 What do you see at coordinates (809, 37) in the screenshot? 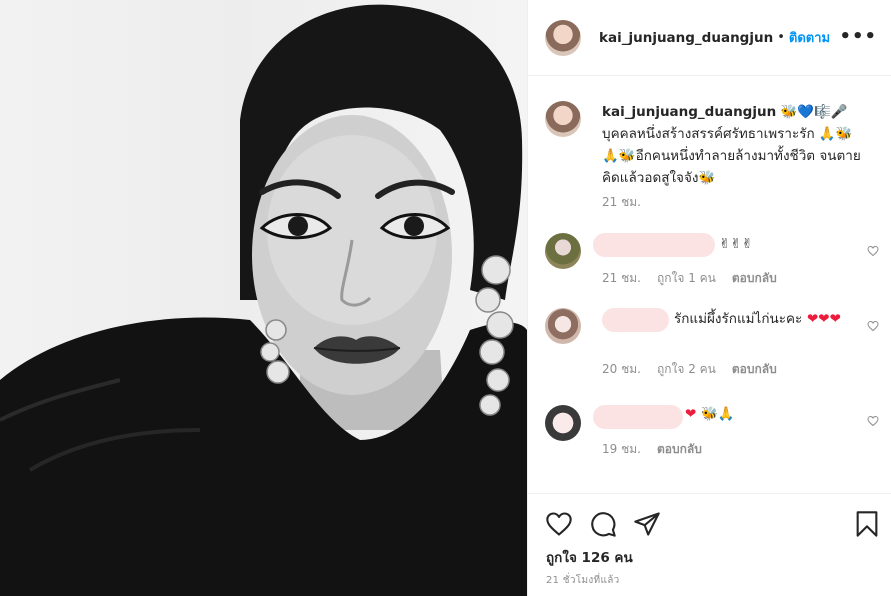
I see `follow-button: ติดตาม` at bounding box center [809, 37].